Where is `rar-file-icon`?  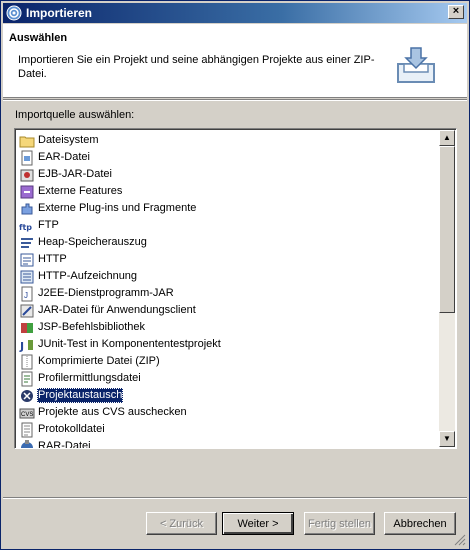
rar-file-icon is located at coordinates (27, 443).